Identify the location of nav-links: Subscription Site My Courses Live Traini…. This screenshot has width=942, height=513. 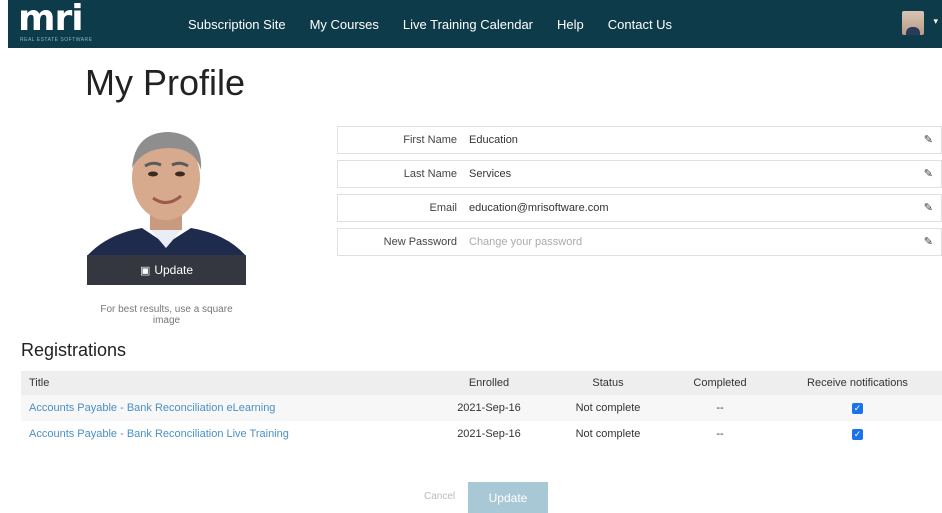
(442, 24).